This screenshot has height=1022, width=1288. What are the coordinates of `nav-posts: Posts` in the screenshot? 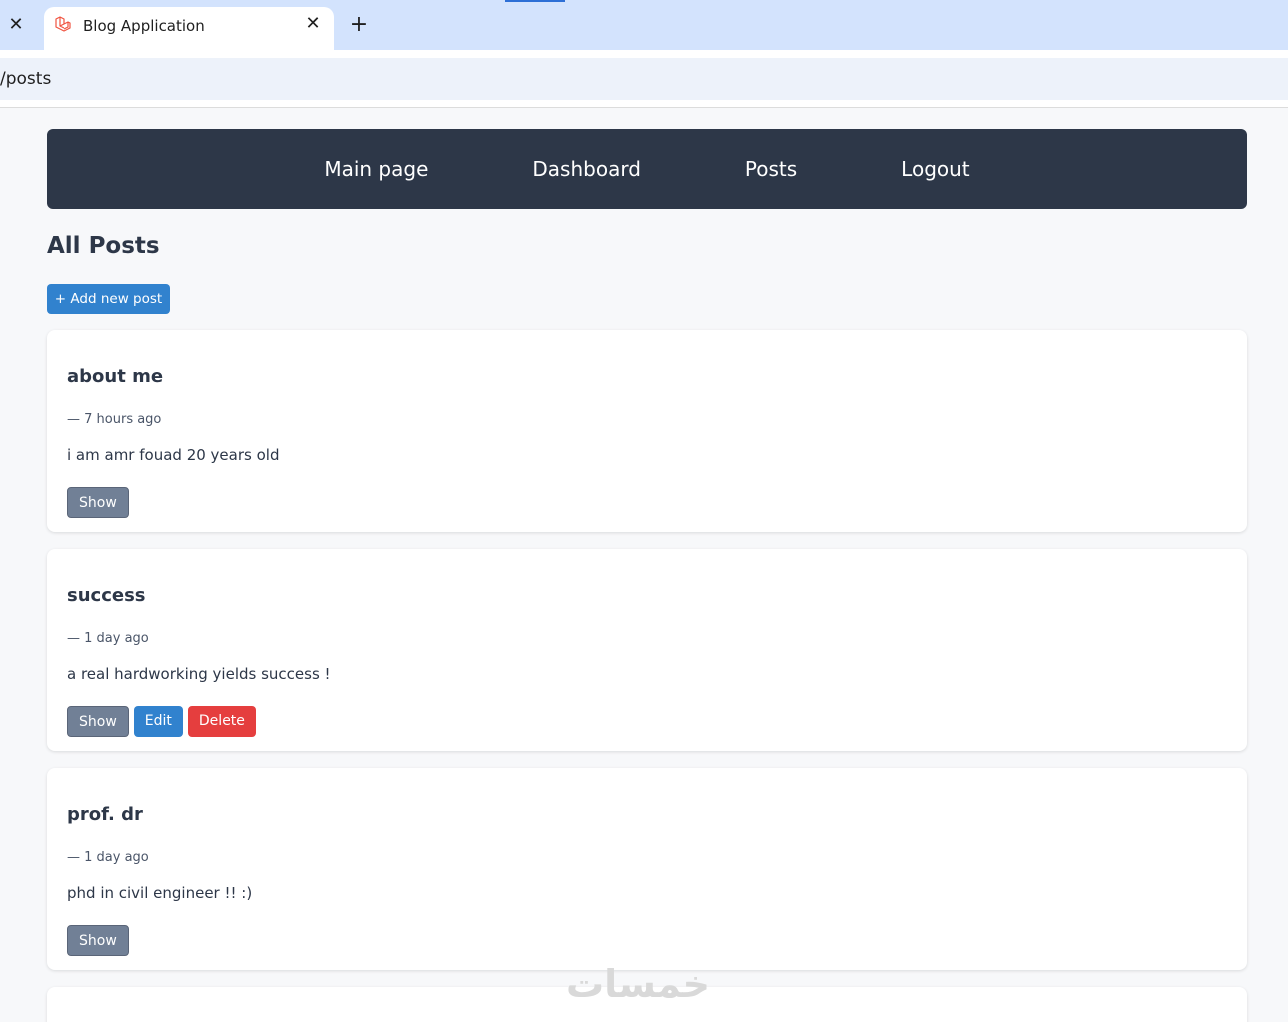 It's located at (771, 169).